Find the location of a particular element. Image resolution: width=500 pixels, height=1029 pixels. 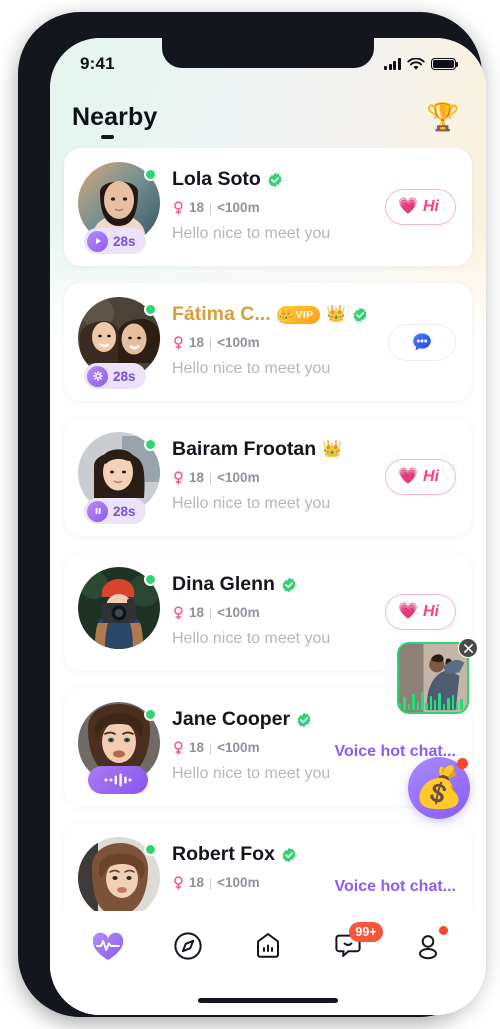

name-row: Lola Soto is located at coordinates (275, 179).